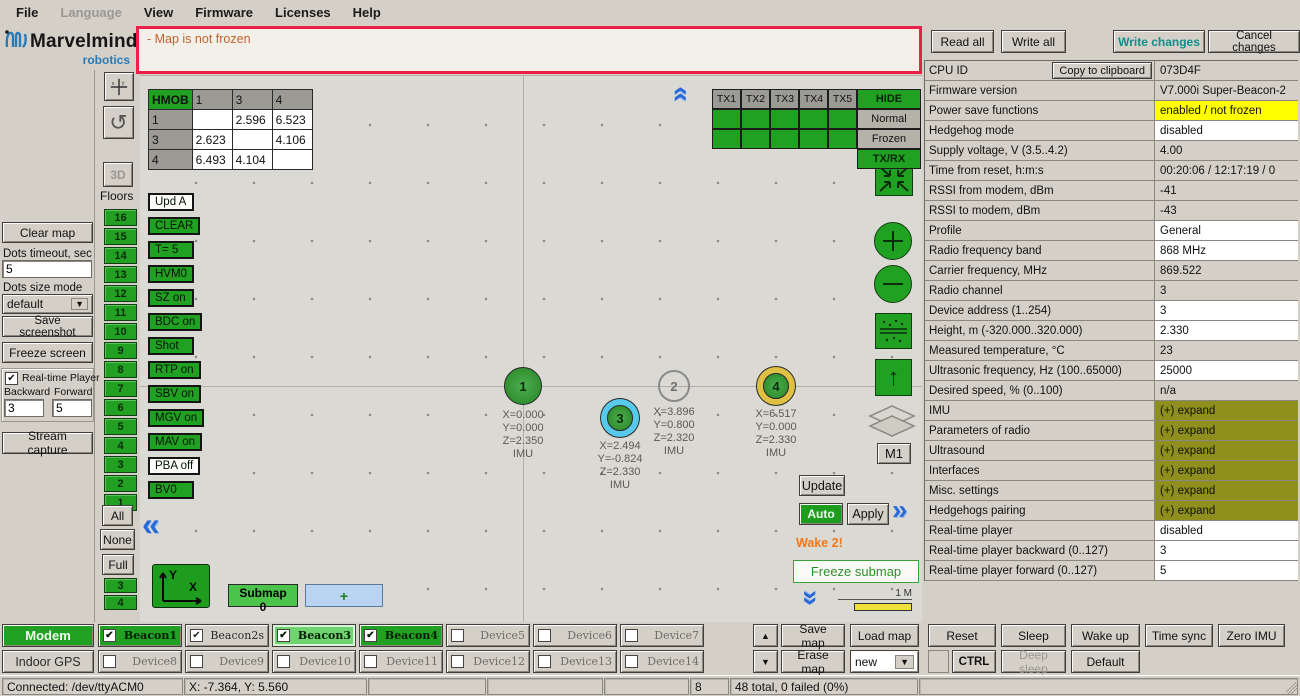  Describe the element at coordinates (196, 661) in the screenshot. I see `device-checkbox-device9` at that location.